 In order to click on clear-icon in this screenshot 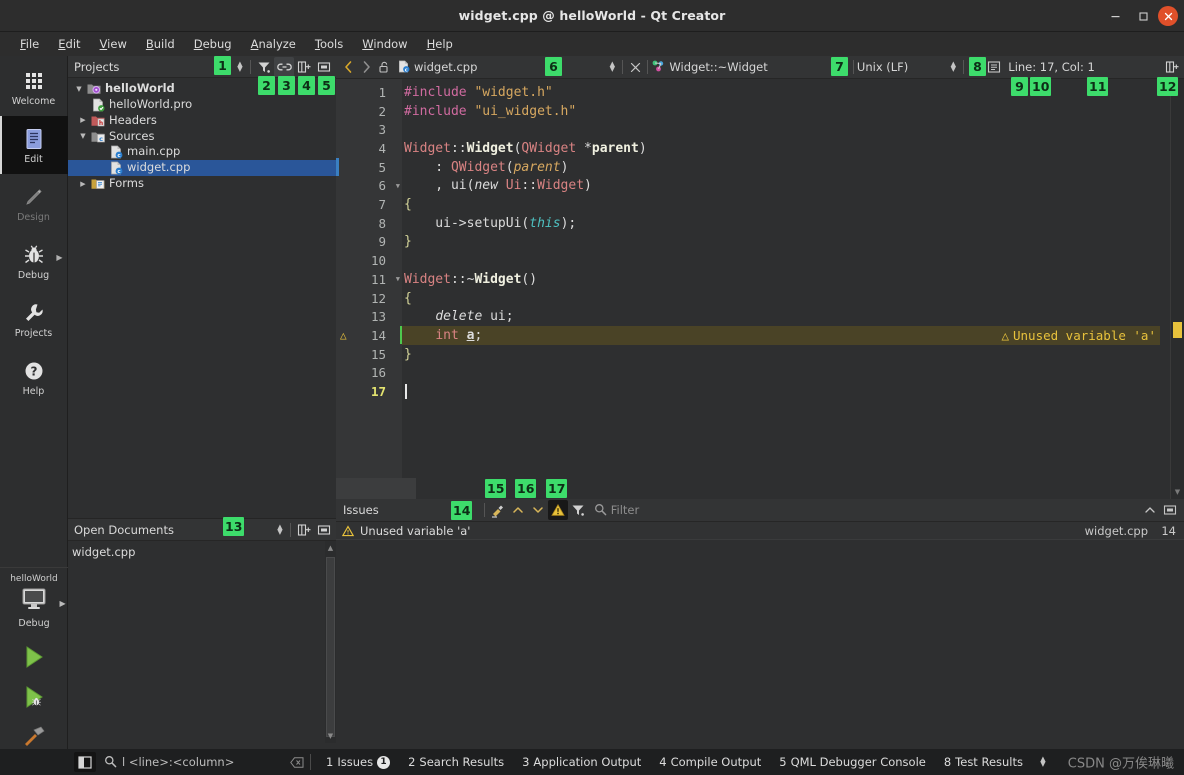, I will do `click(498, 510)`.